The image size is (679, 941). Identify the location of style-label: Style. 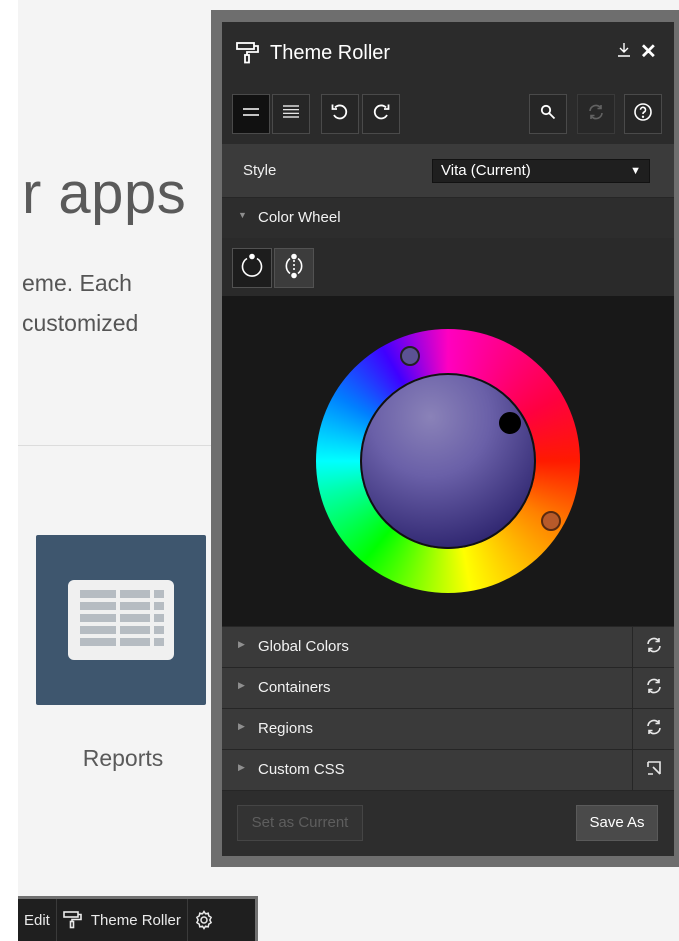
(260, 170).